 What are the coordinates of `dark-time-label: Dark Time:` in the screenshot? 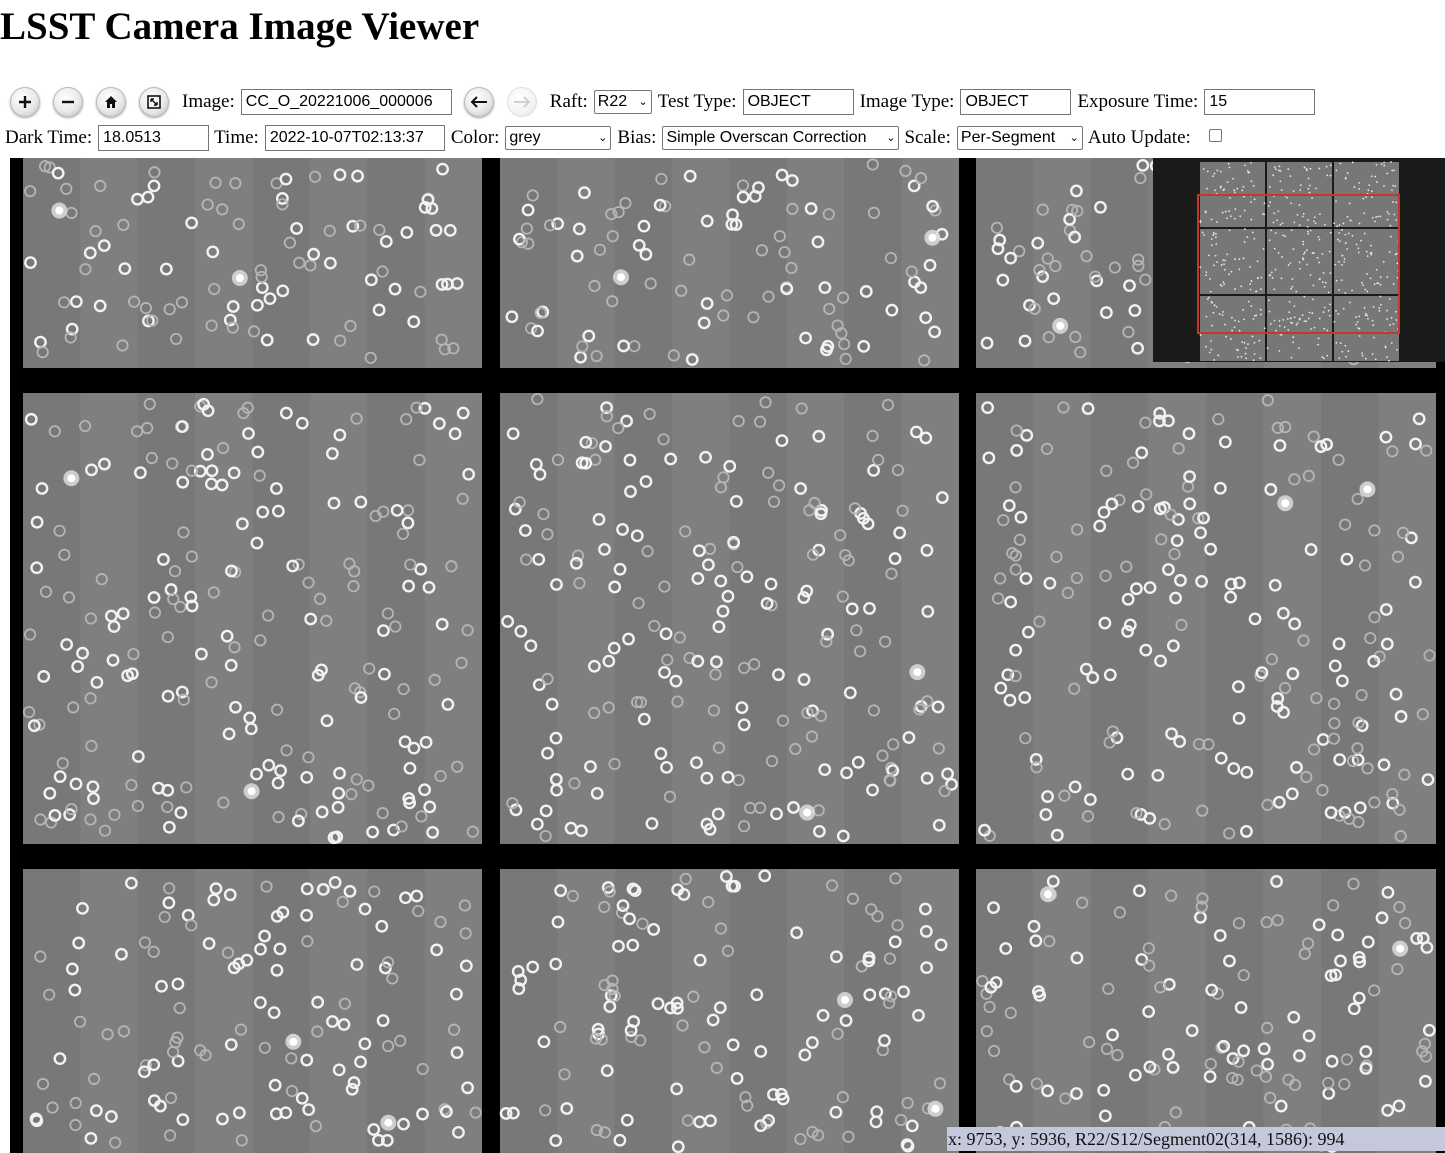 It's located at (49, 137).